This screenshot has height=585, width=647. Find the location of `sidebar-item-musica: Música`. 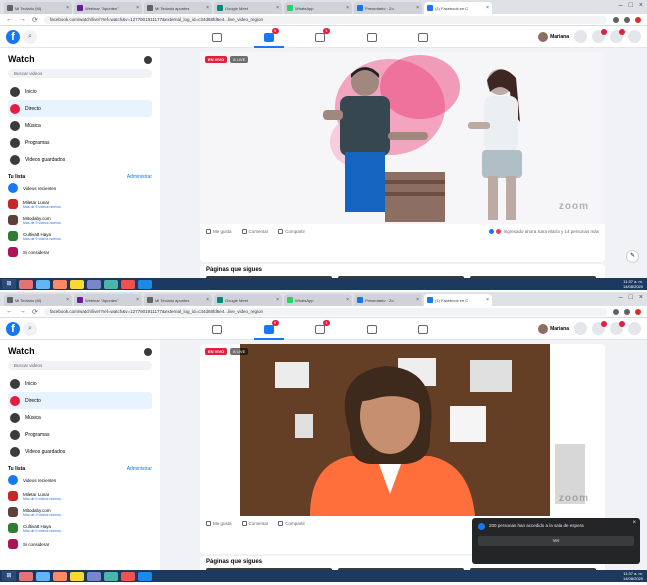

sidebar-item-musica: Música is located at coordinates (80, 125).